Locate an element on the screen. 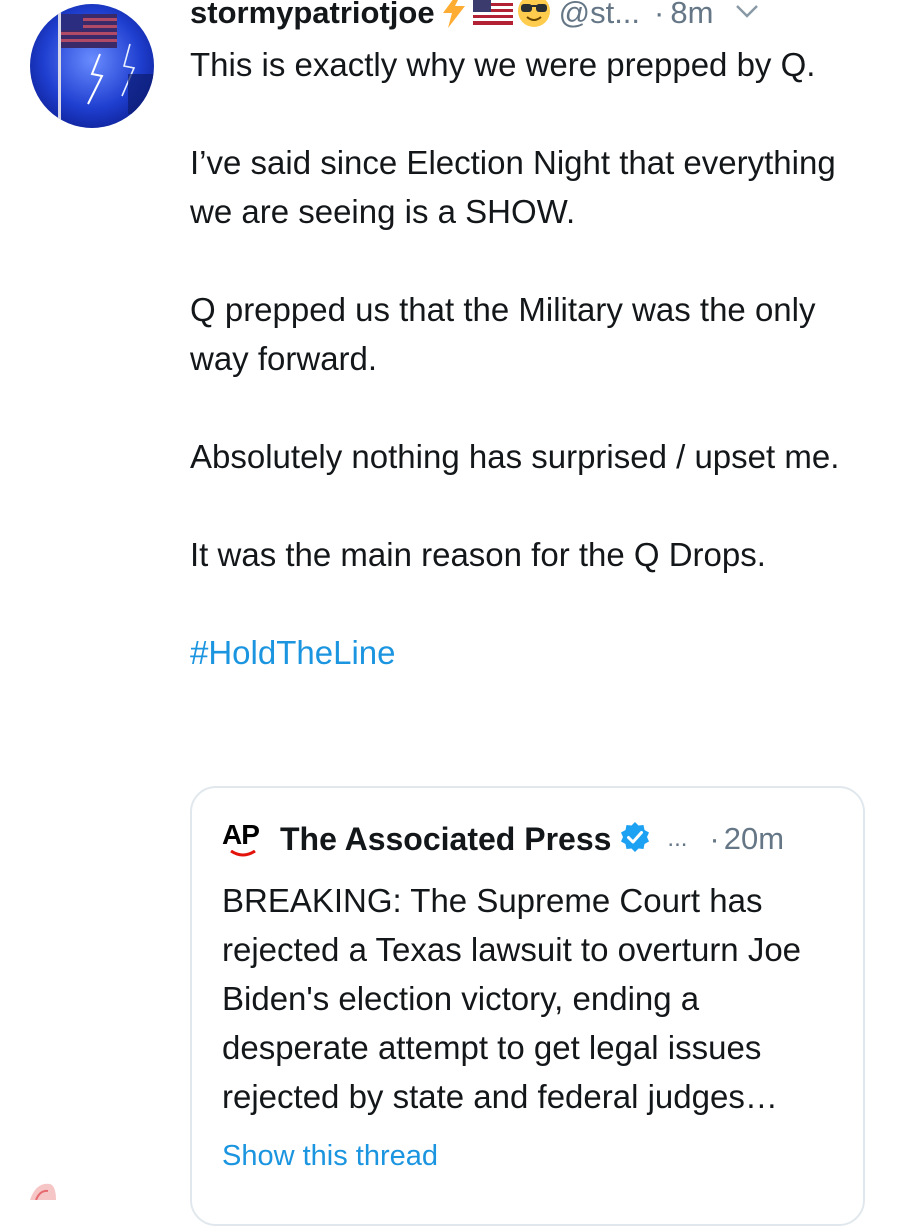 The image size is (897, 1226). lightning-emoji is located at coordinates (454, 16).